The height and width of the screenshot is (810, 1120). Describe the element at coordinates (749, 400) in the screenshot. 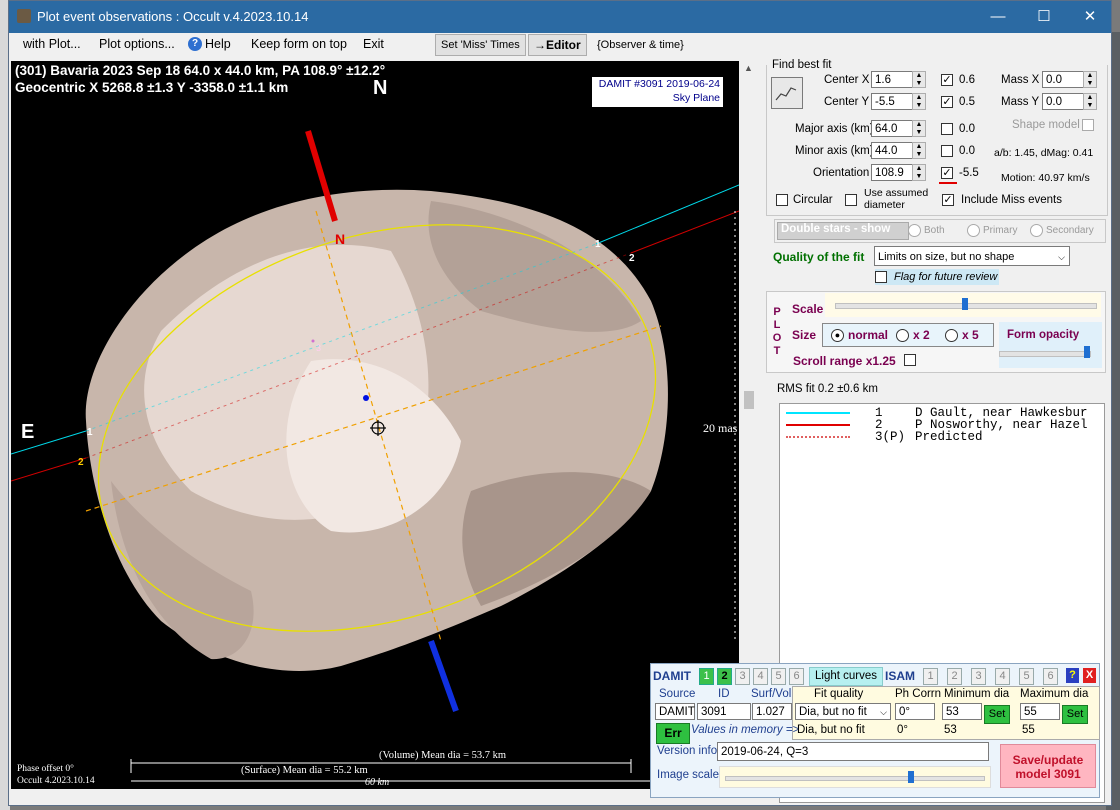

I see `scroll-thumb` at that location.